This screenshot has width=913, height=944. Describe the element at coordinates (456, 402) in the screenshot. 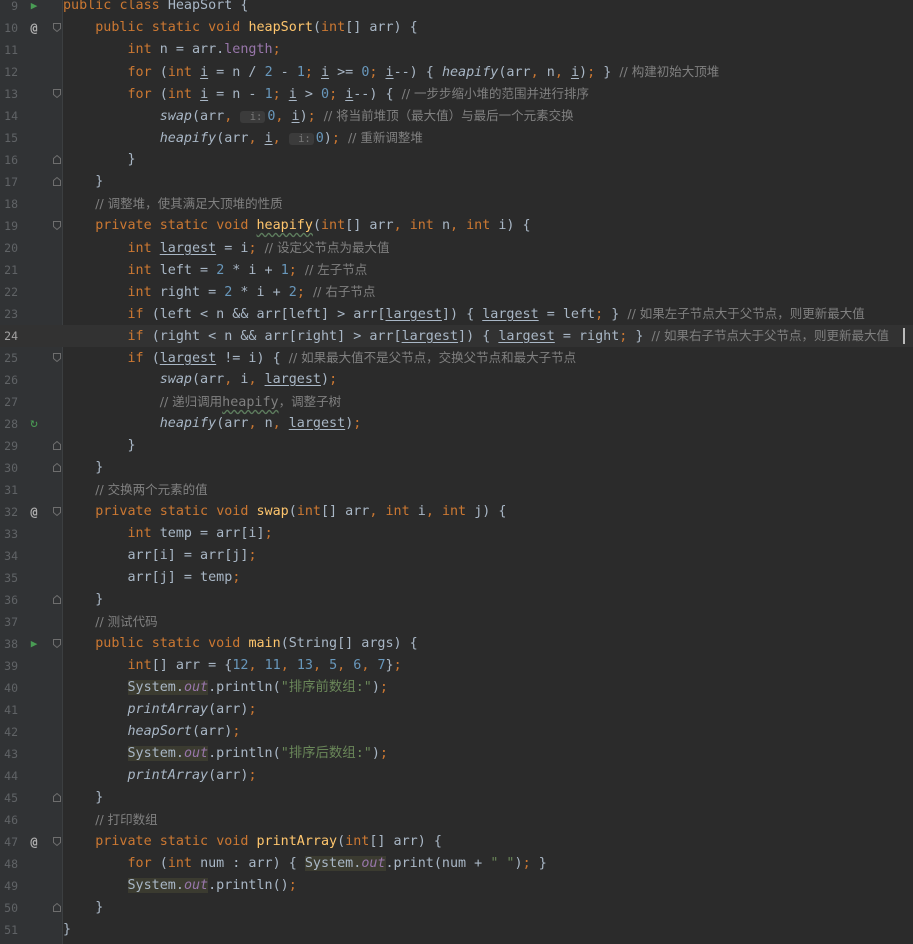

I see `code-line: 27 // 递归调用heapify，调整子树` at that location.